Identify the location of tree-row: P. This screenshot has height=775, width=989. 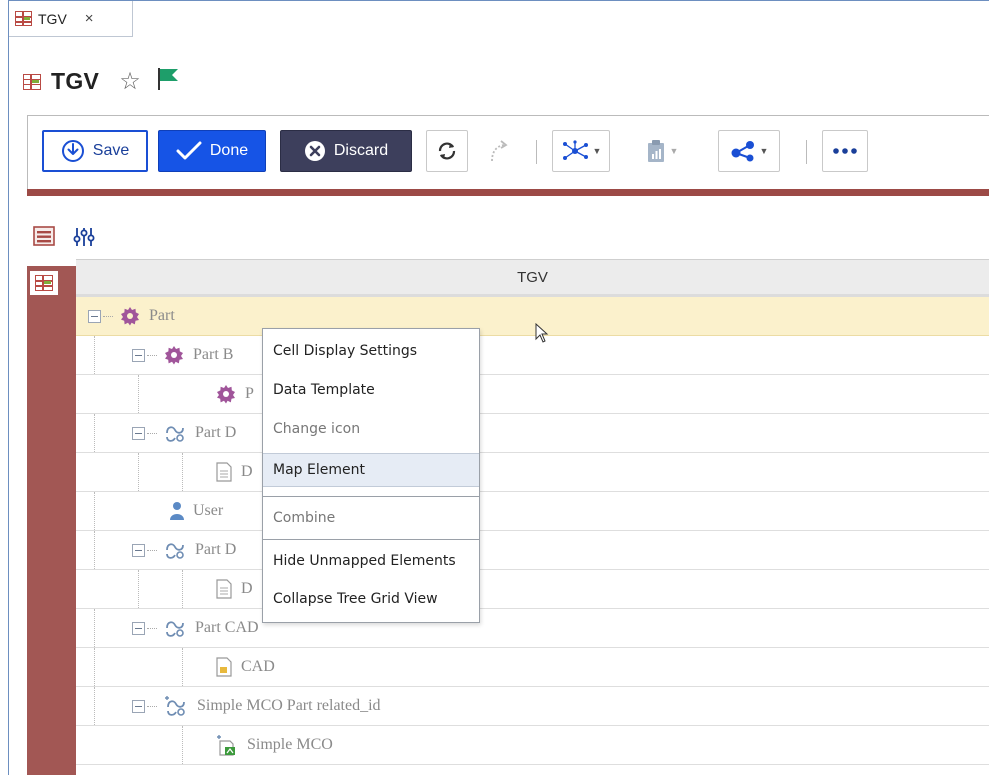
(532, 394).